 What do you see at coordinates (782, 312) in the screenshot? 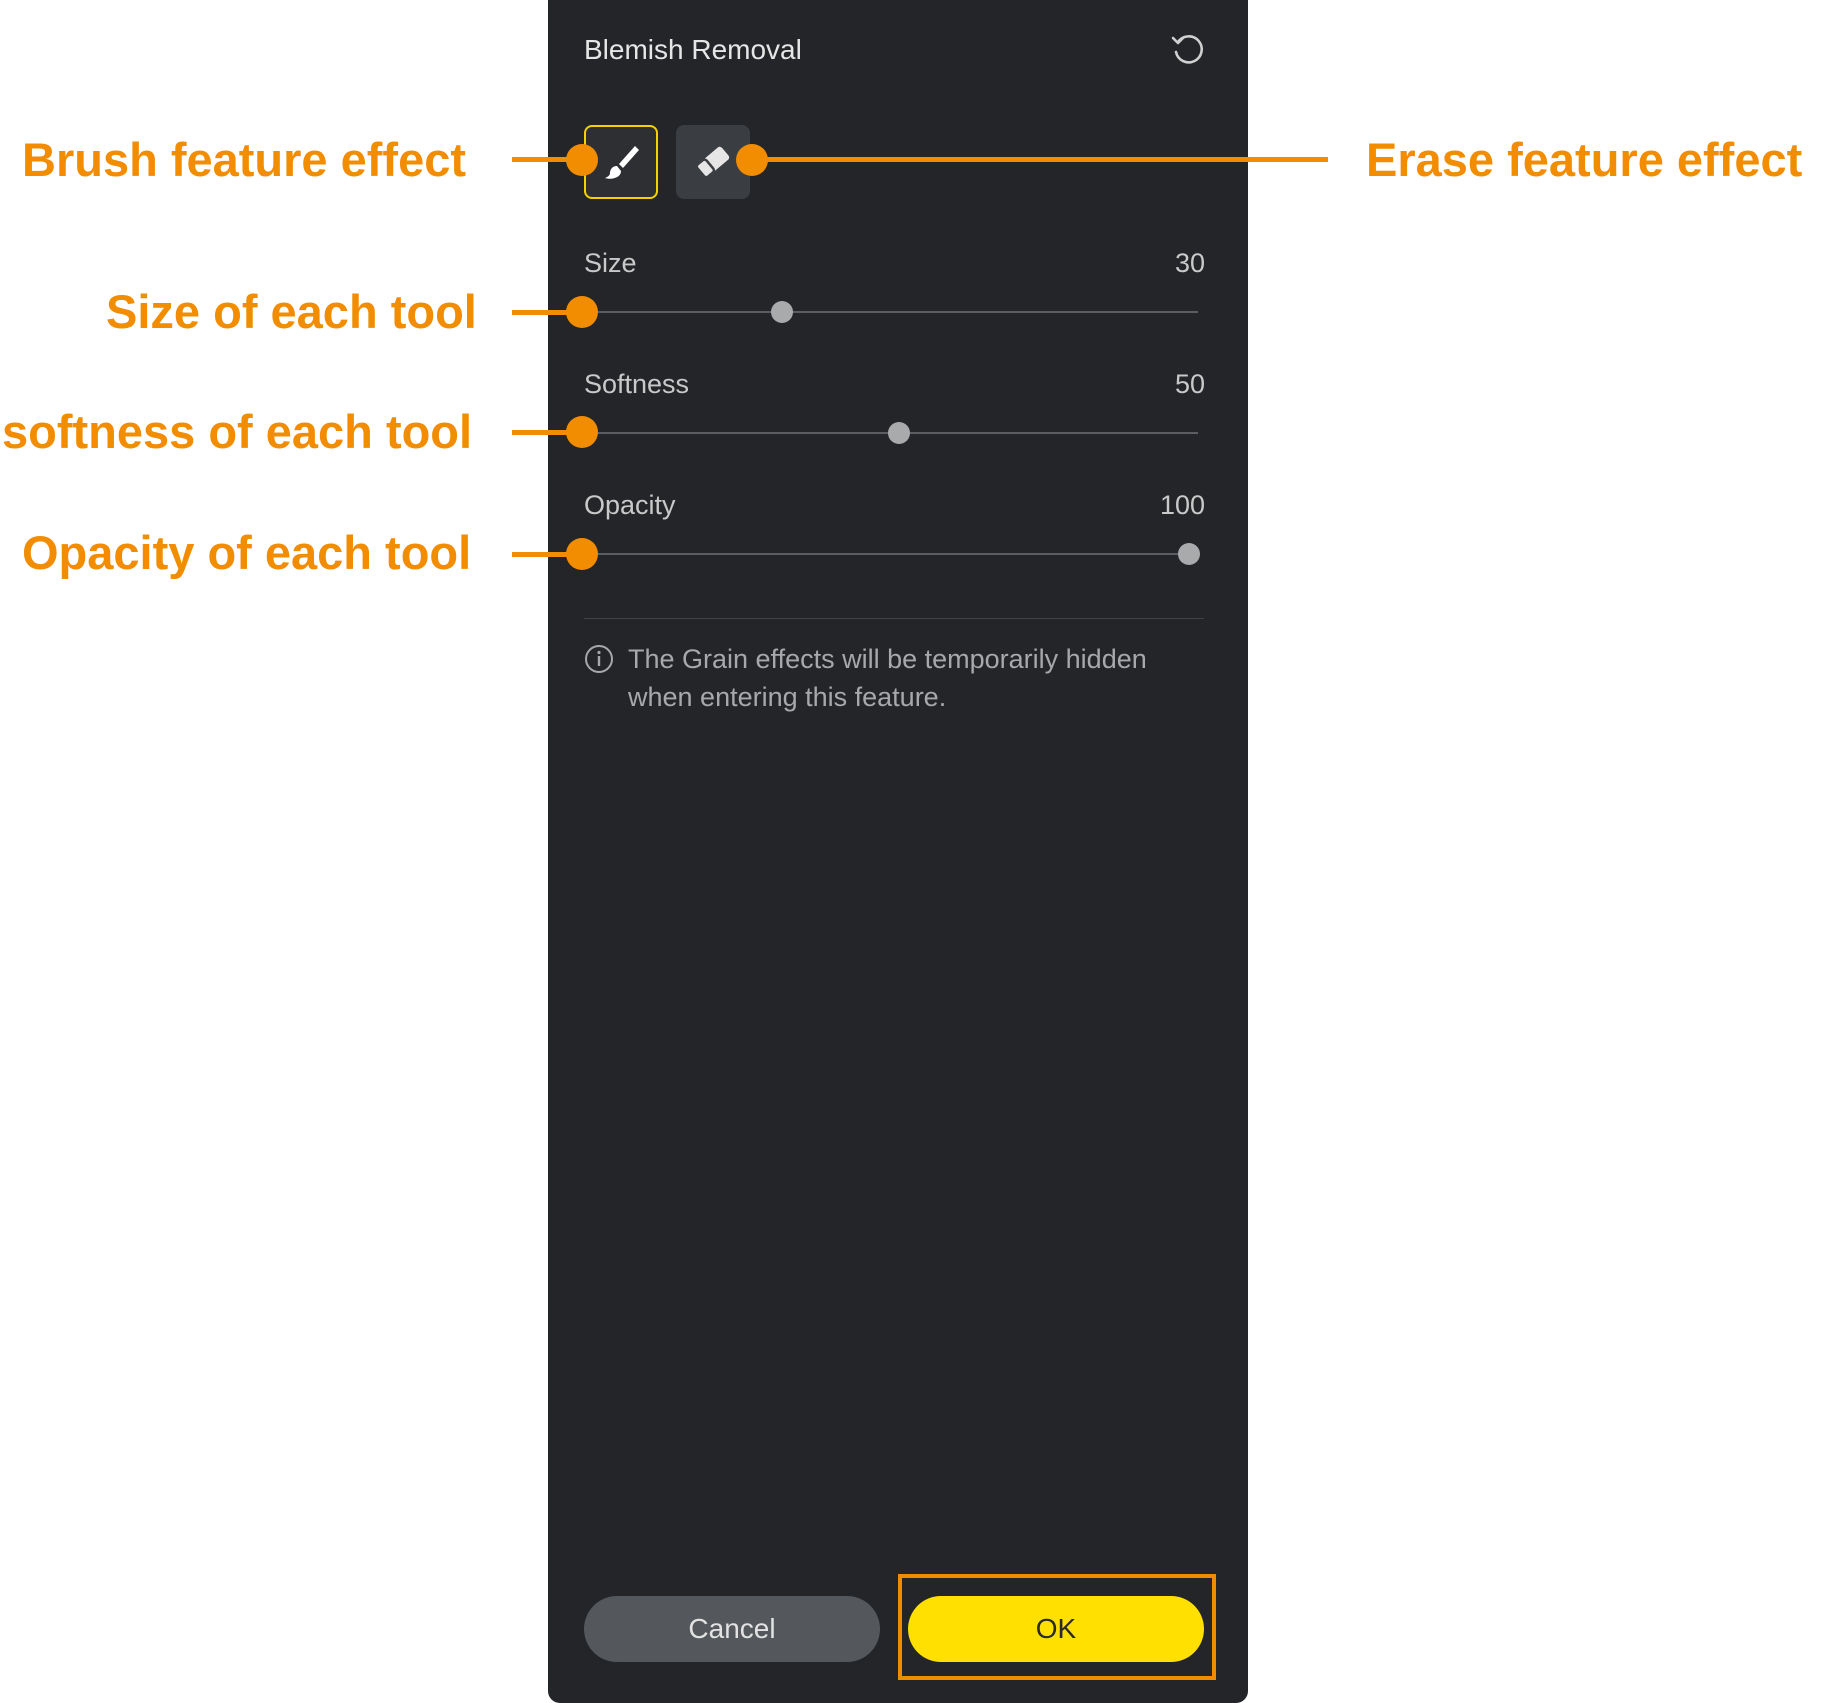
I see `size-slider-thumb` at bounding box center [782, 312].